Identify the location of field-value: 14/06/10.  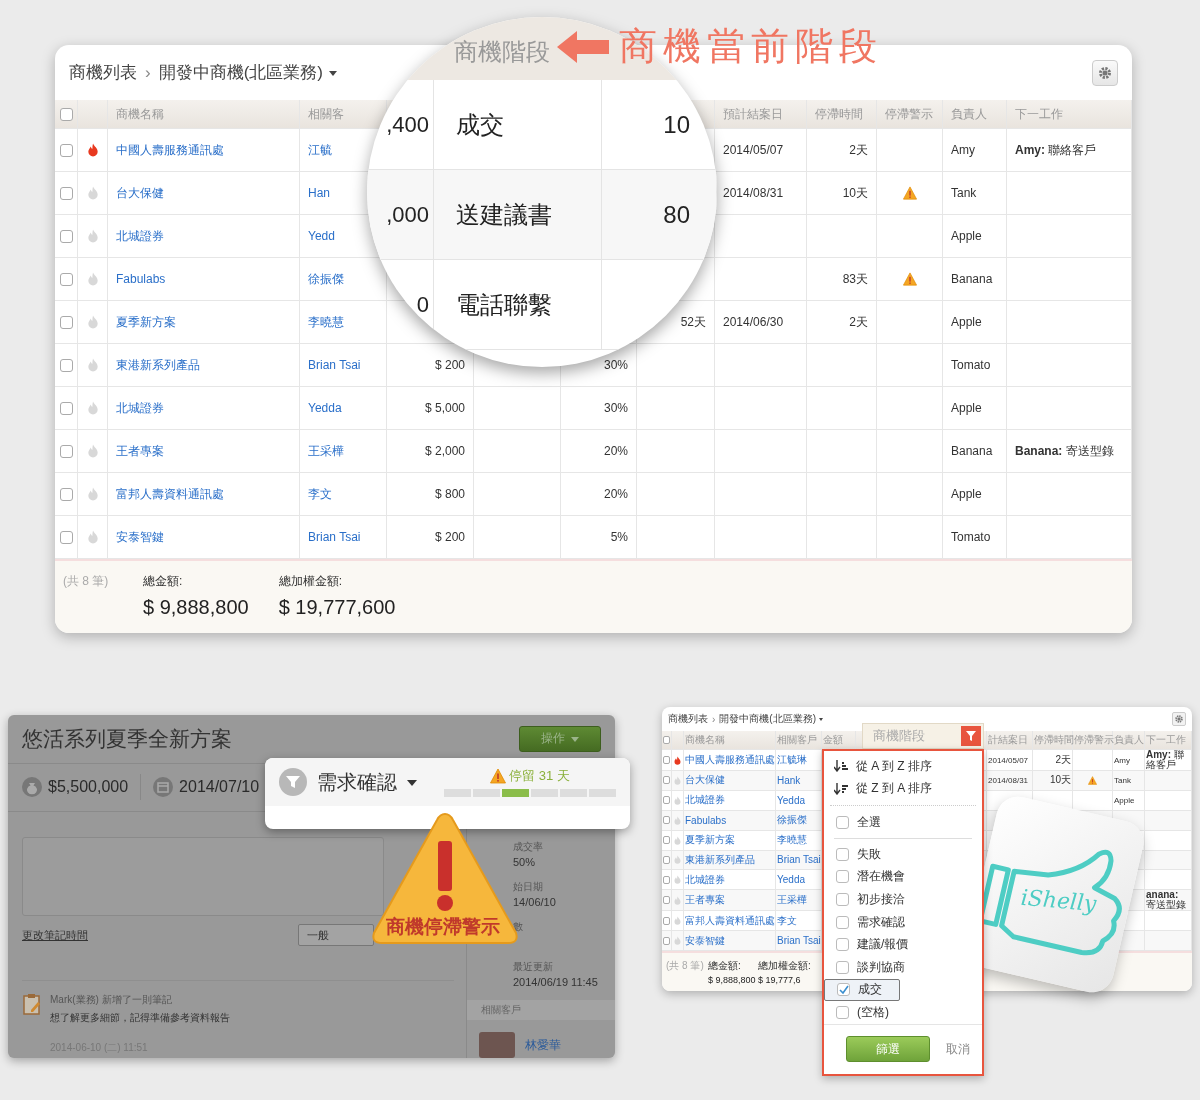
(535, 902).